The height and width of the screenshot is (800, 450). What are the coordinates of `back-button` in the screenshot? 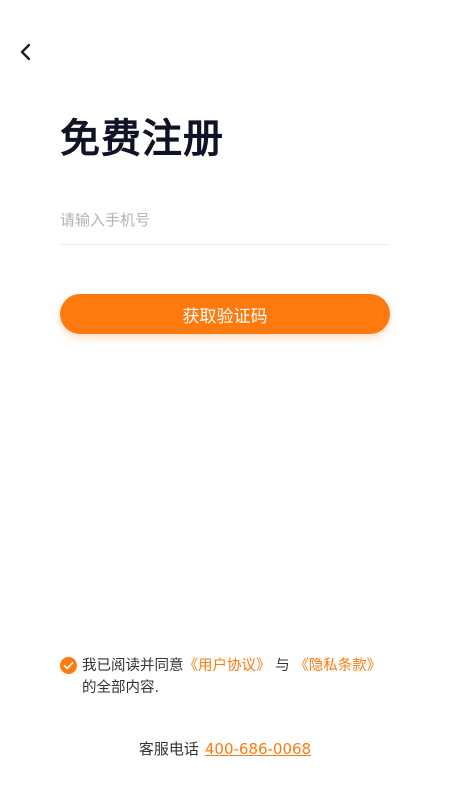 It's located at (26, 52).